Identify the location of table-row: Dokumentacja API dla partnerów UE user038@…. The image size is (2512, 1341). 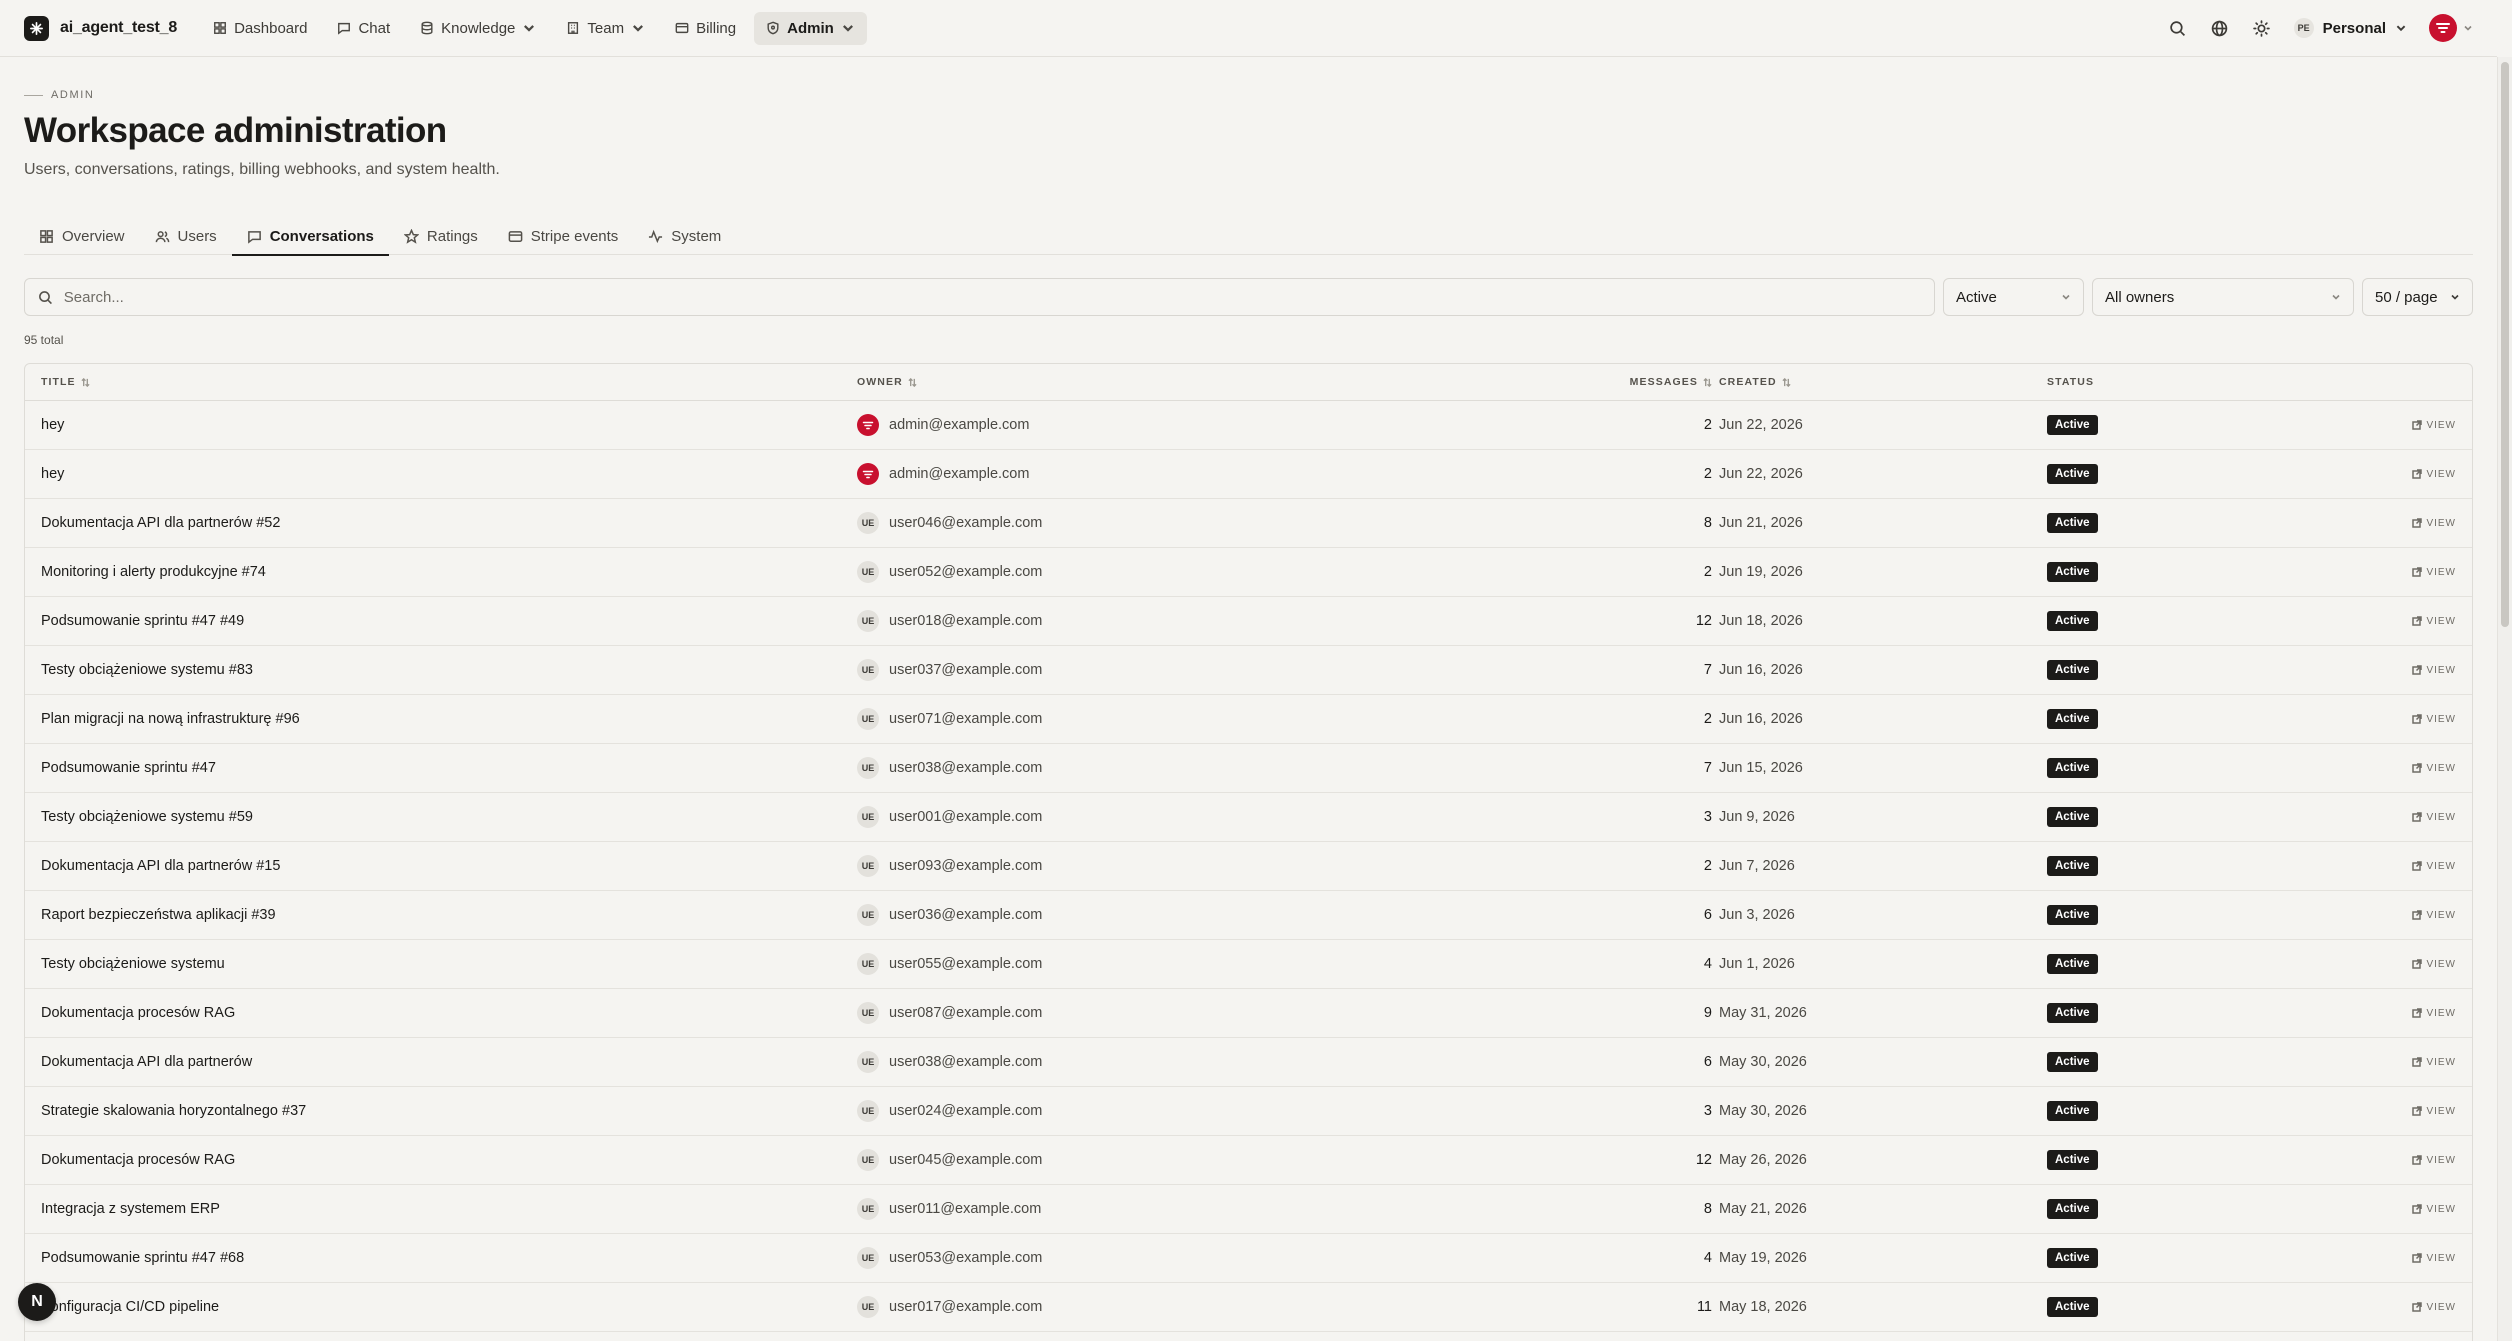
(1248, 1062).